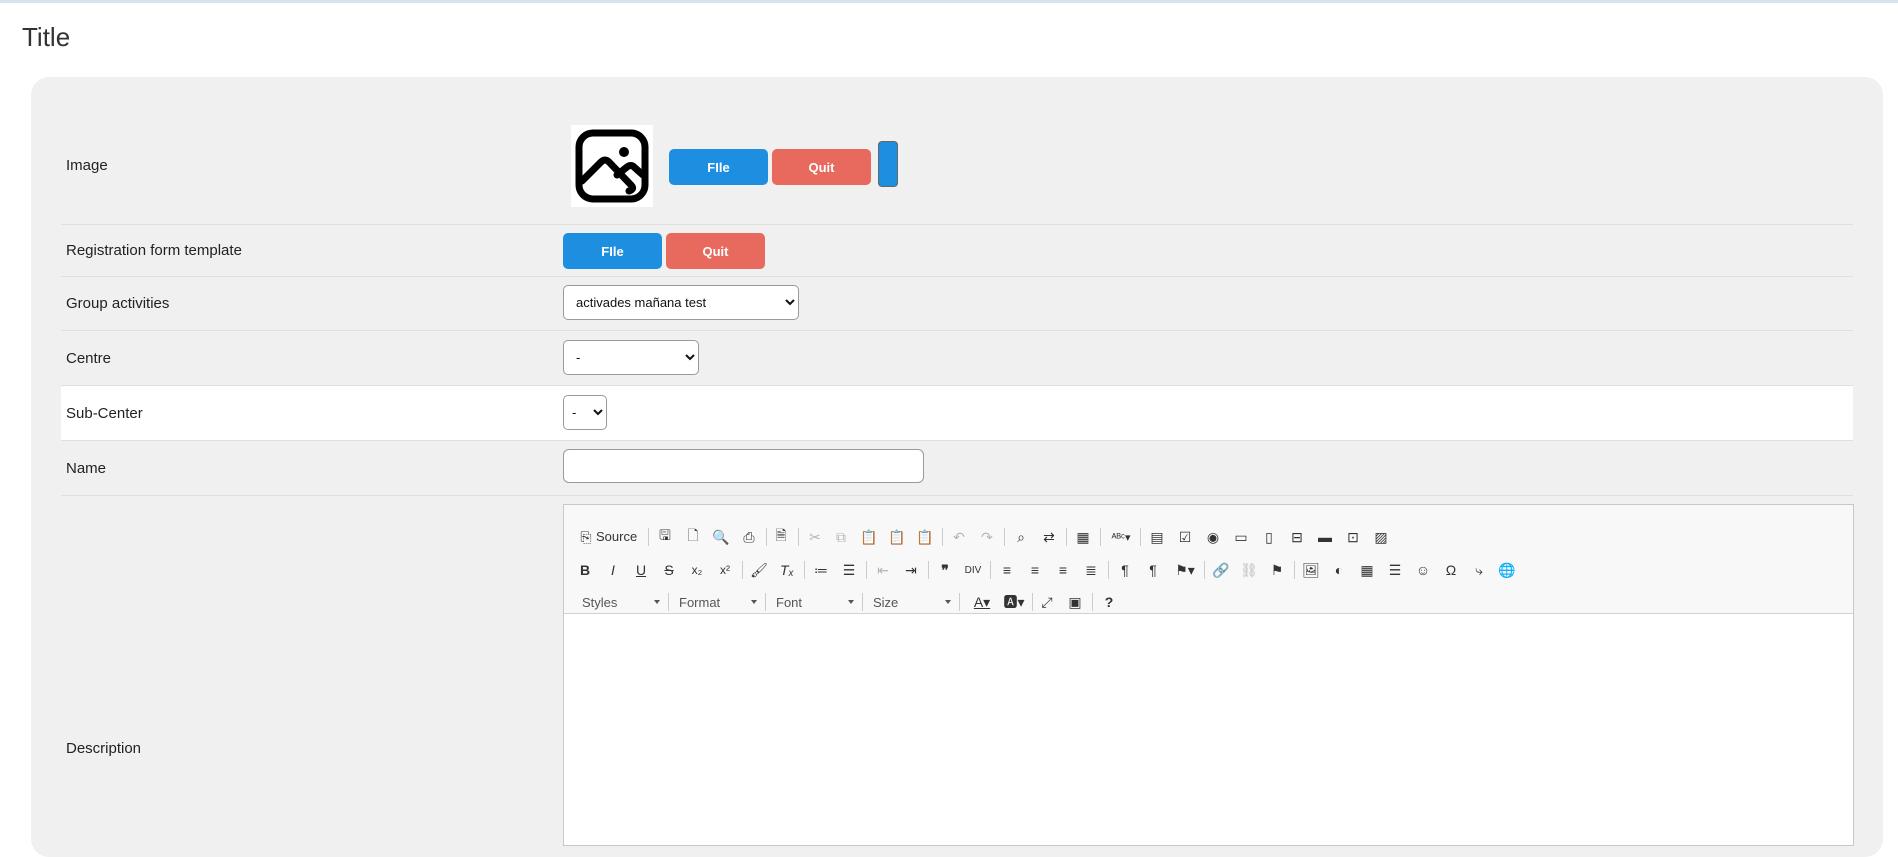 This screenshot has width=1898, height=857. What do you see at coordinates (749, 537) in the screenshot?
I see `print-icon: ⎙` at bounding box center [749, 537].